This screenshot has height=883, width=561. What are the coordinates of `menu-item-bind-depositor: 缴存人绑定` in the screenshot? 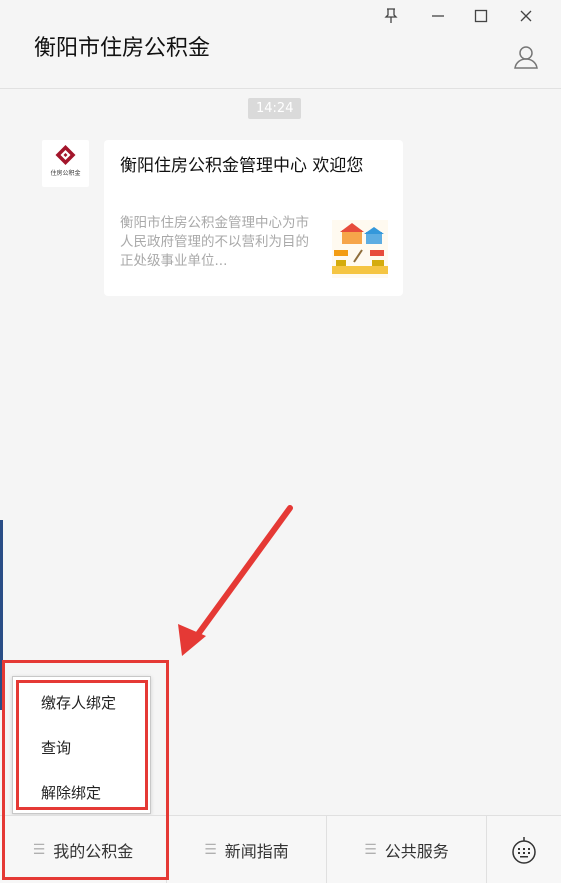 It's located at (78, 702).